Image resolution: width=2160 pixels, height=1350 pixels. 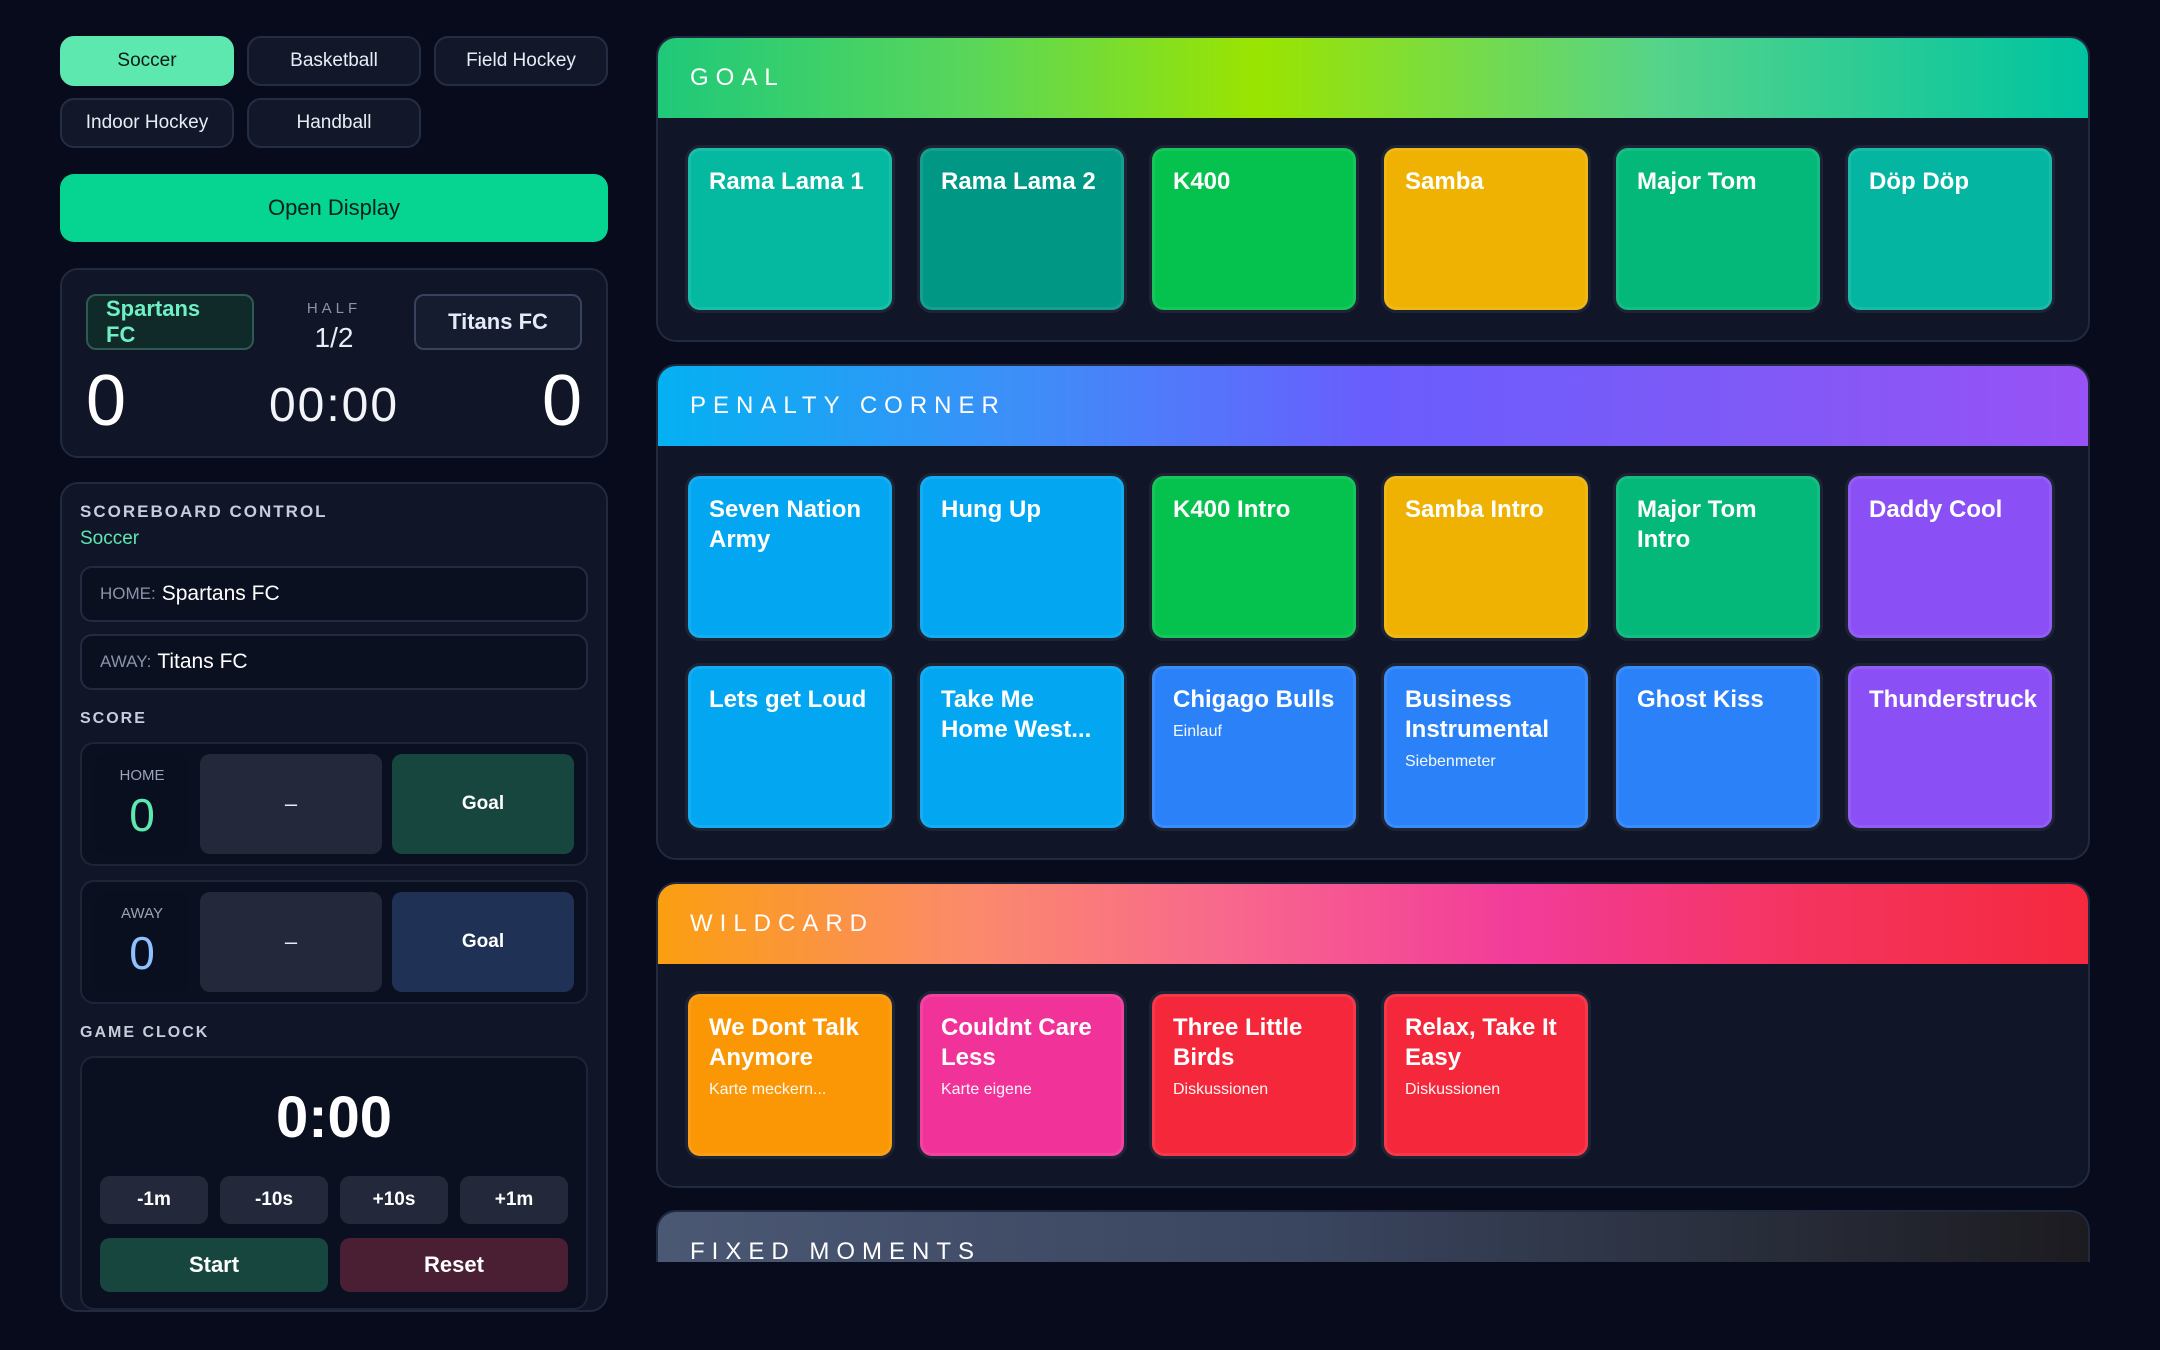 I want to click on away-score-box: AWAY 0, so click(x=142, y=942).